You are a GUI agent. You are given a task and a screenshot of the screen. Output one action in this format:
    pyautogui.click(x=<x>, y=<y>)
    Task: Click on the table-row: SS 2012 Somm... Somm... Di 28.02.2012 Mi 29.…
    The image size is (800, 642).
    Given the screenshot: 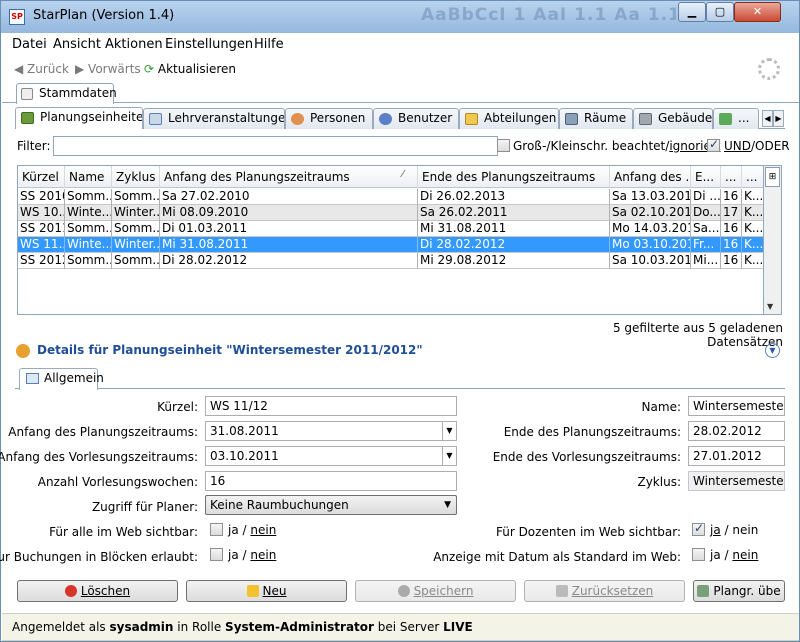 What is the action you would take?
    pyautogui.click(x=390, y=261)
    